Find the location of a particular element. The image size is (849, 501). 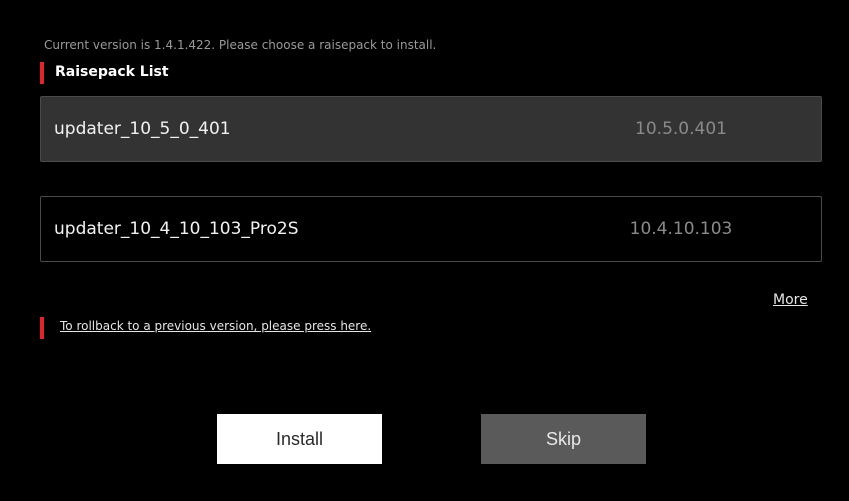

raisepack-version: 10.4.10.103 is located at coordinates (681, 229).